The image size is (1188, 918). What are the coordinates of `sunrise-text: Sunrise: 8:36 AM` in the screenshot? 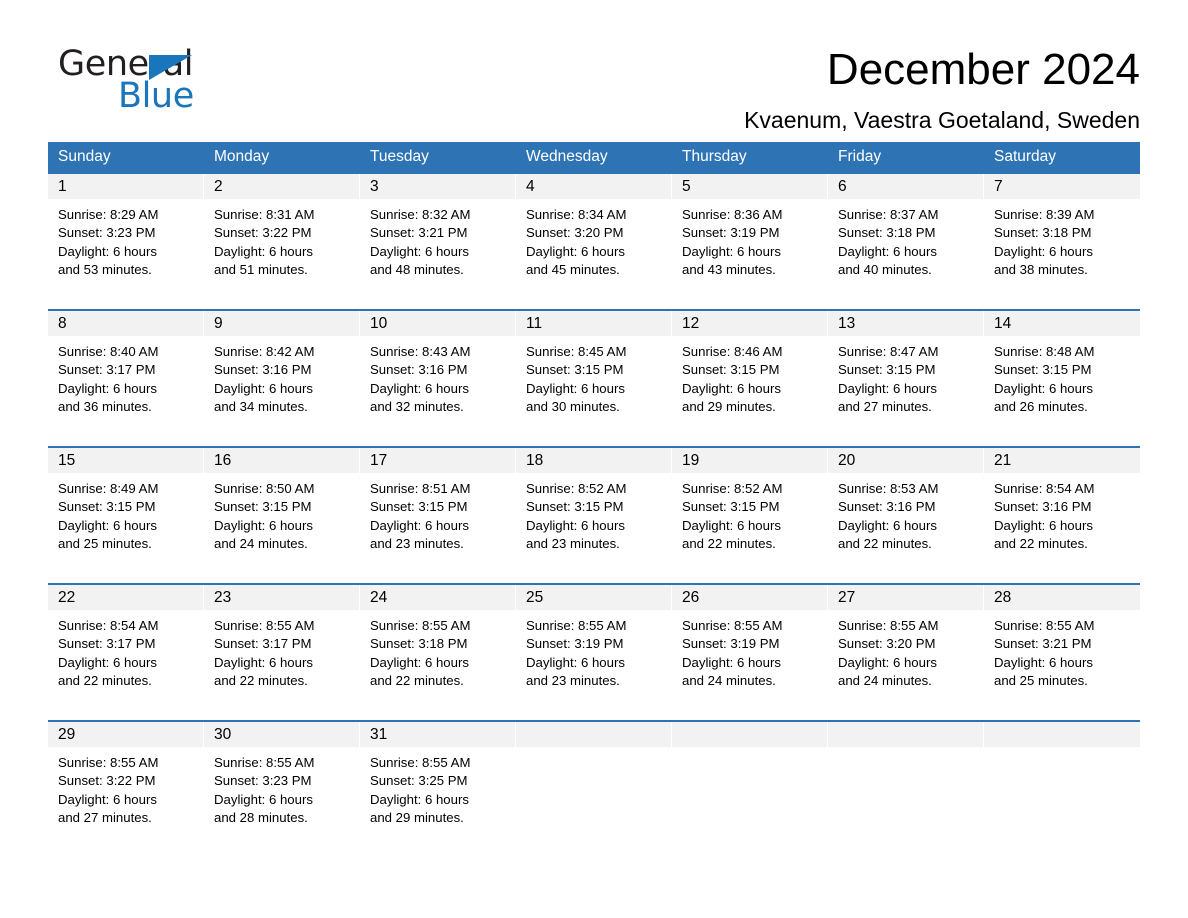 It's located at (732, 214).